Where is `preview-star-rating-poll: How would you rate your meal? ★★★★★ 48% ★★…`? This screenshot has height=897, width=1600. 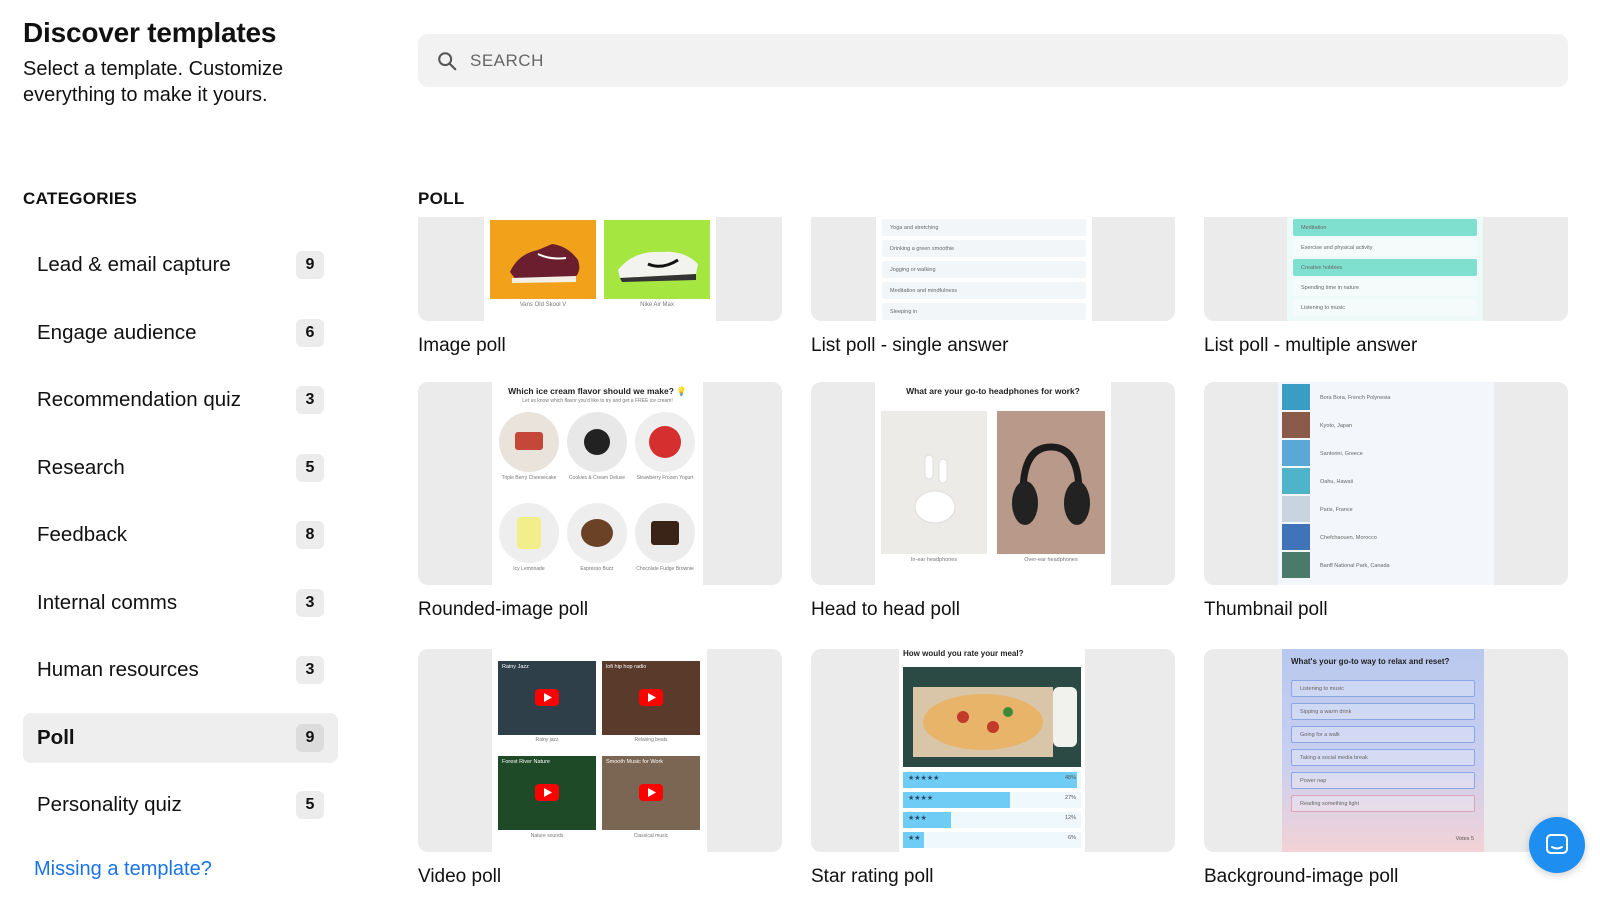 preview-star-rating-poll: How would you rate your meal? ★★★★★ 48% ★★… is located at coordinates (992, 750).